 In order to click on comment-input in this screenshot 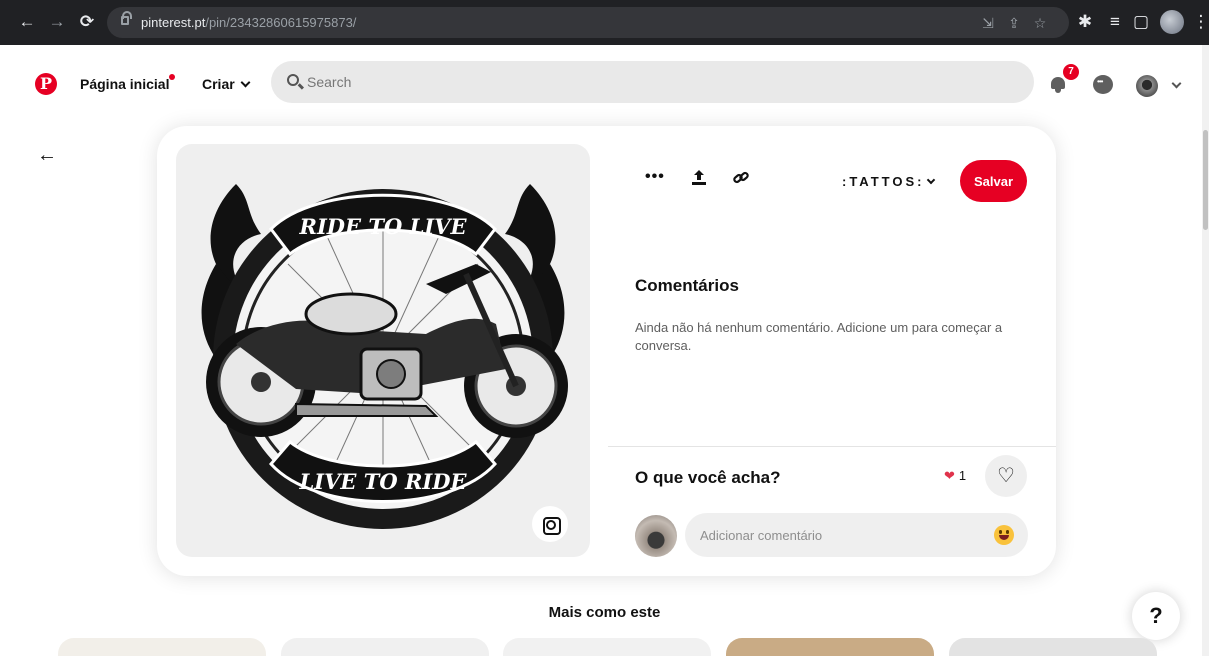, I will do `click(840, 535)`.